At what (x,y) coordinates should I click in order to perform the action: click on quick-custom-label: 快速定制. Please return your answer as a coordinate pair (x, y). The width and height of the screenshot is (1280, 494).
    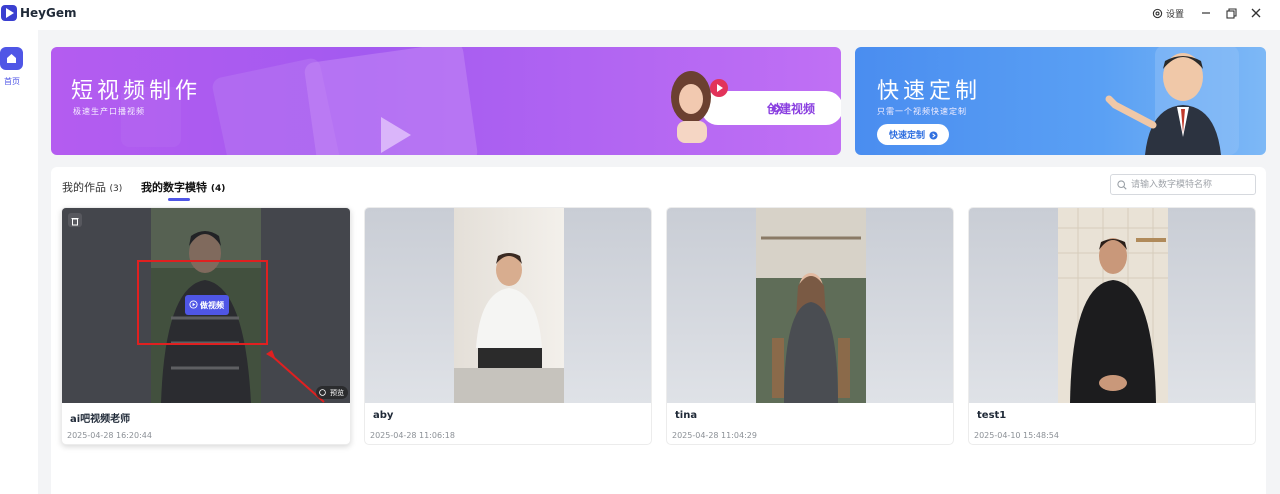
    Looking at the image, I should click on (907, 136).